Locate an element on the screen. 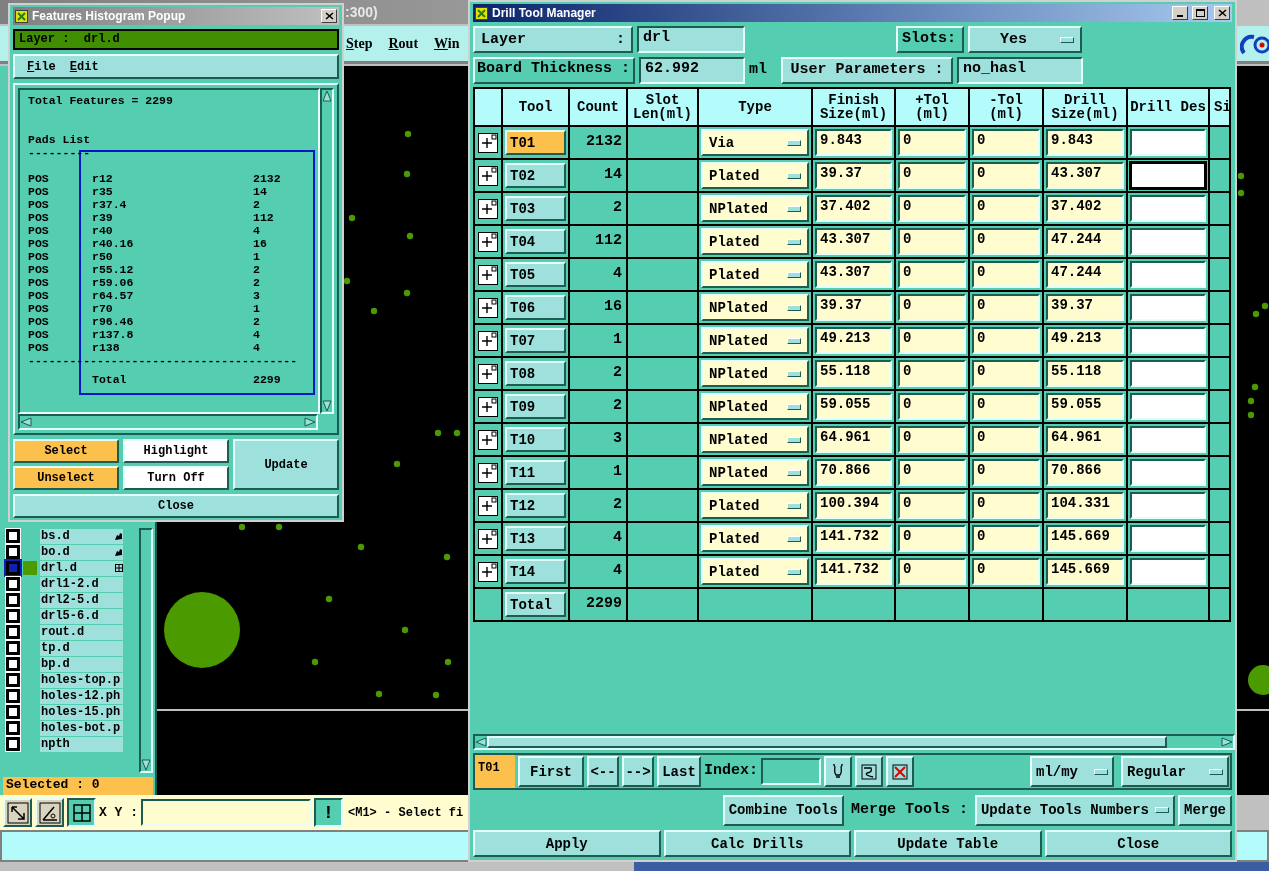 This screenshot has height=871, width=1269. grid-tool-button is located at coordinates (81, 812).